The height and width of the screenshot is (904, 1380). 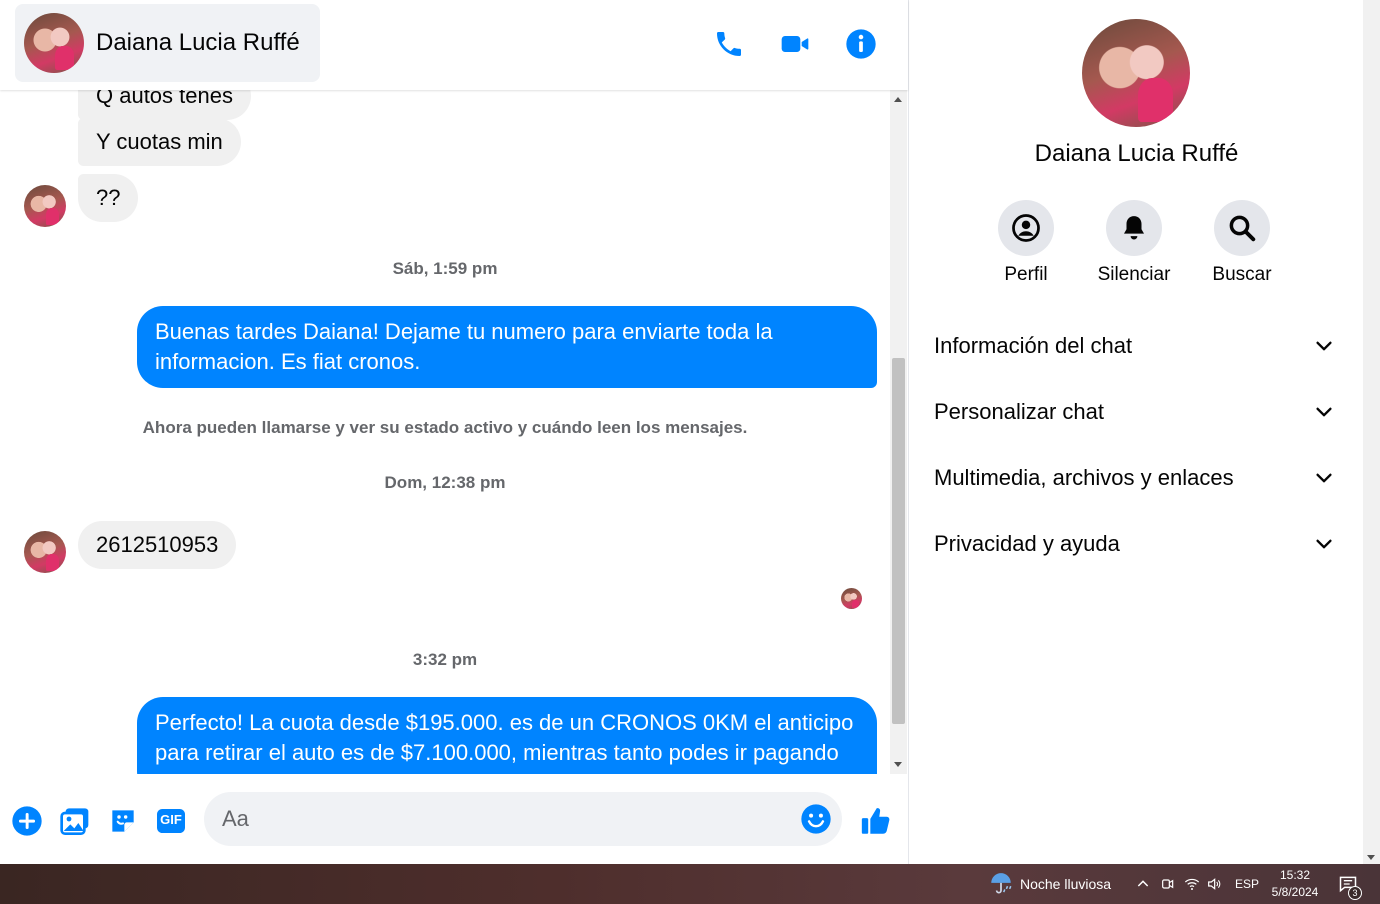 I want to click on mute-action-circle, so click(x=1134, y=228).